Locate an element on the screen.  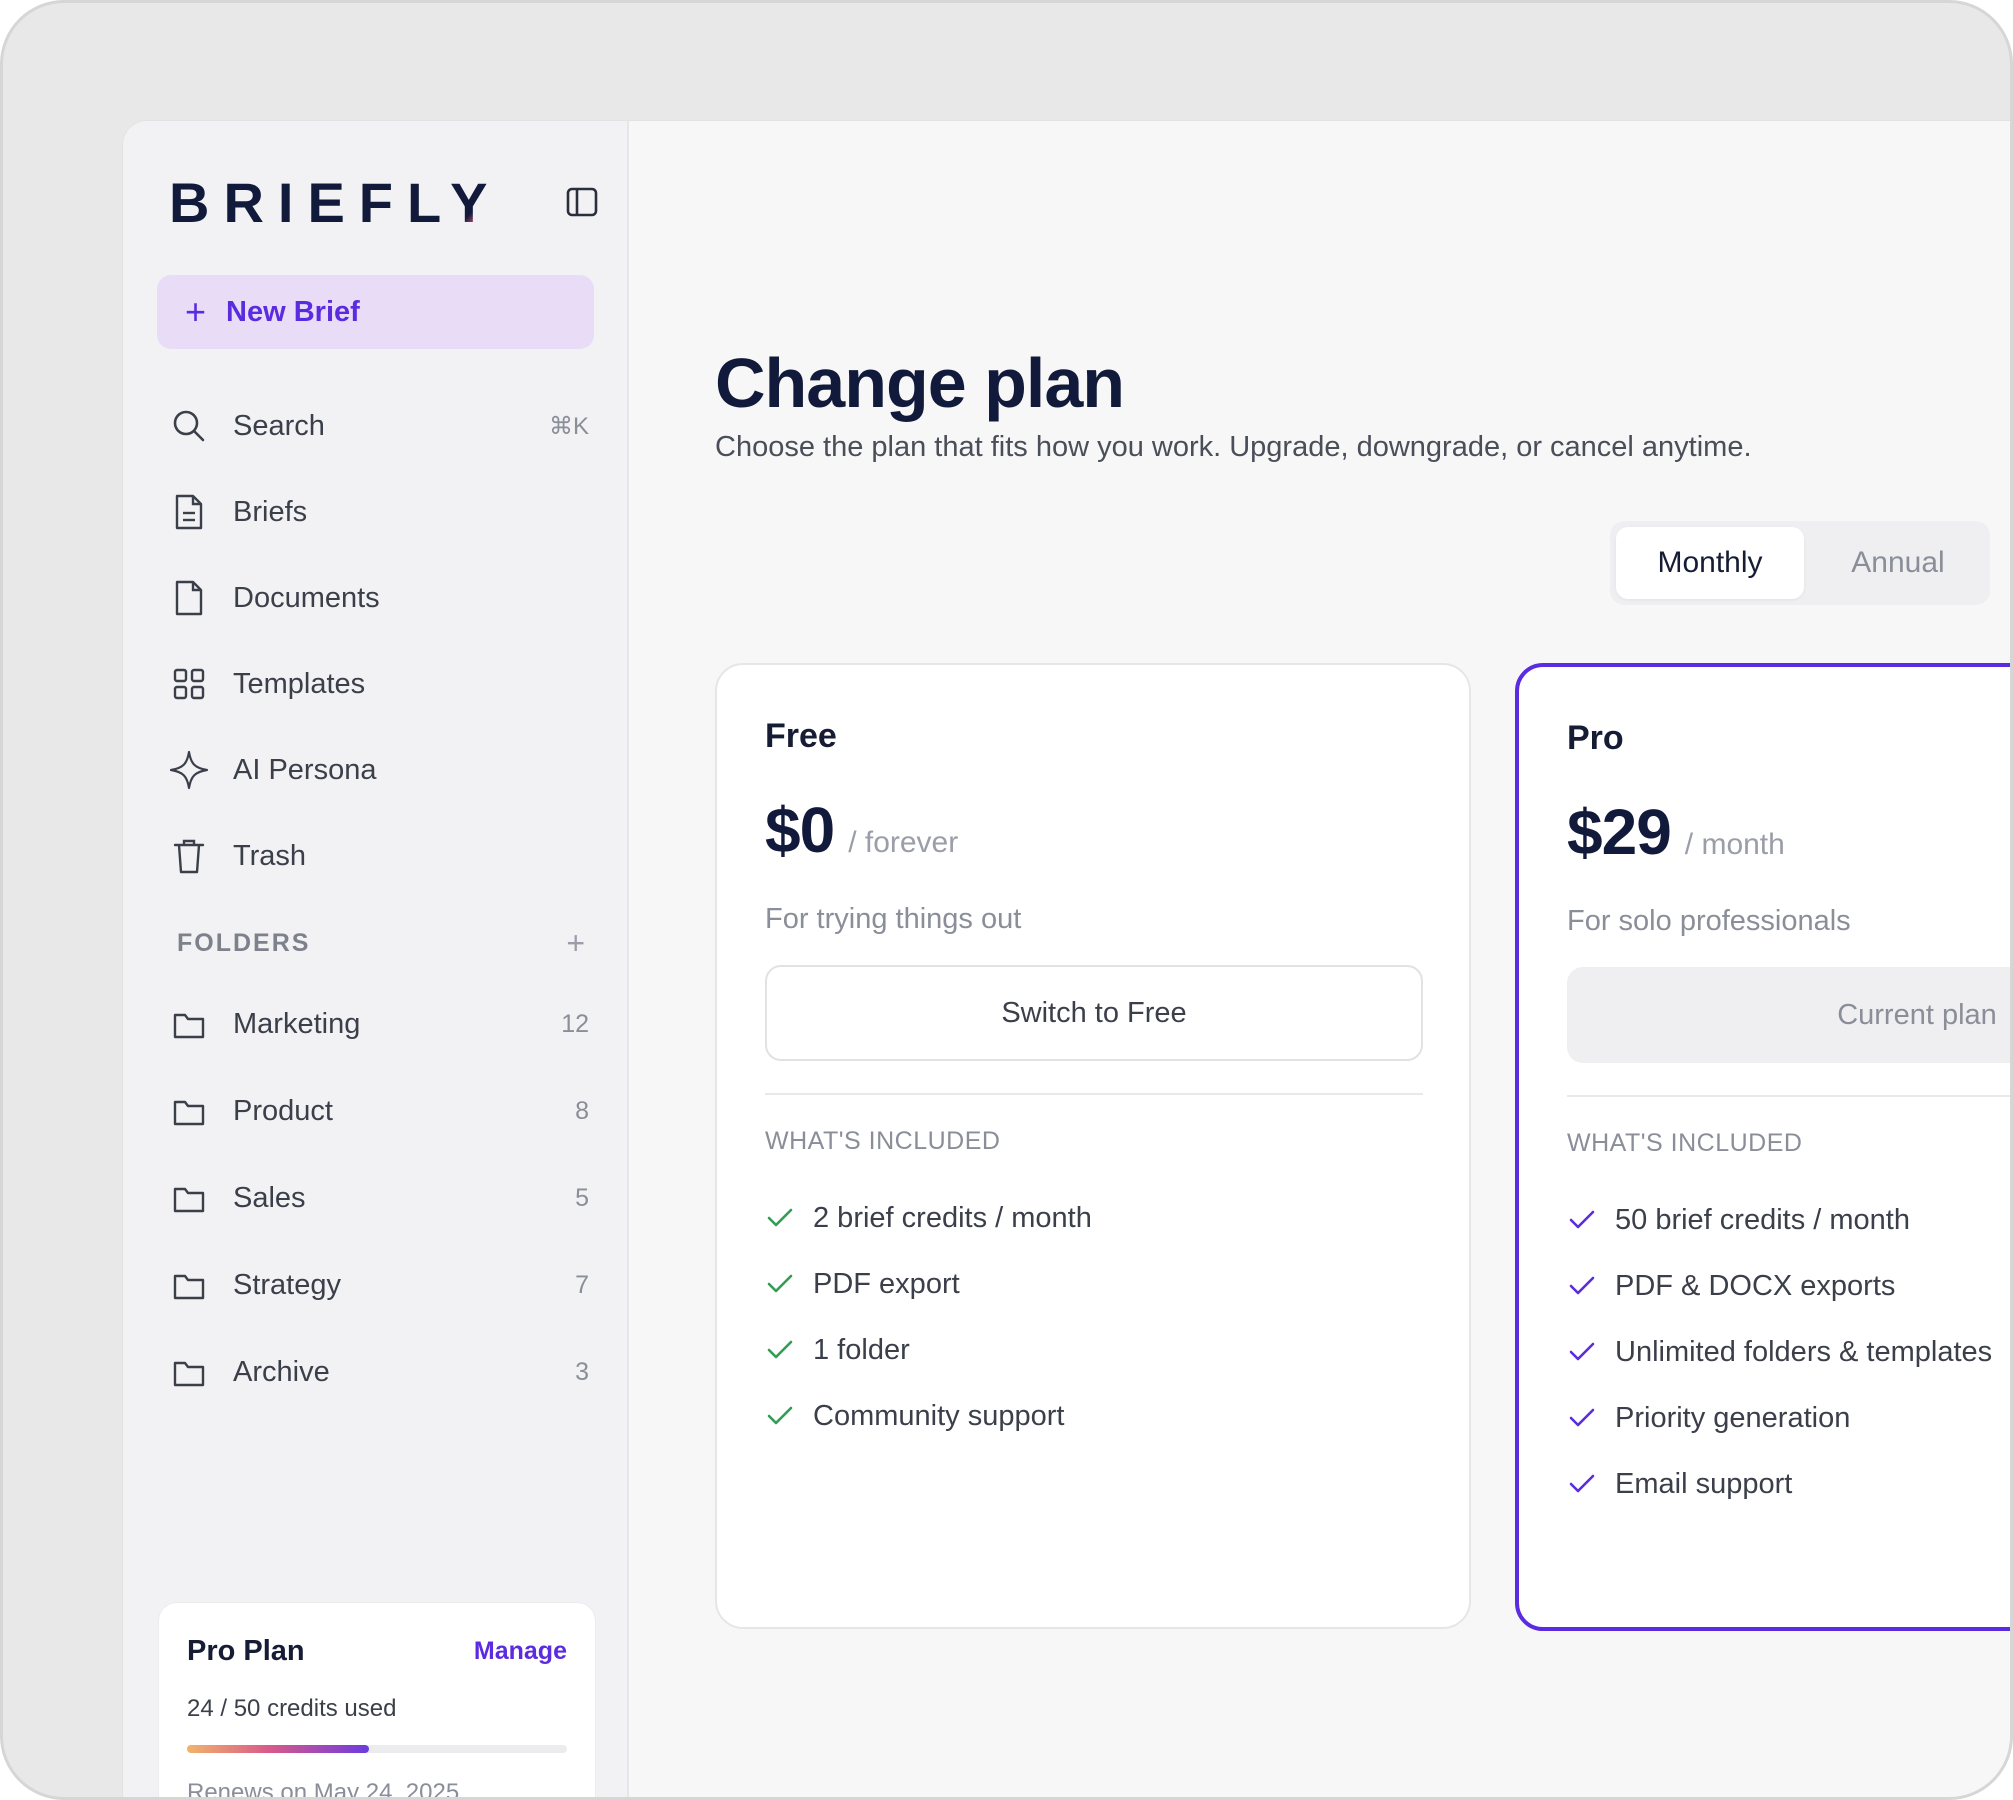
usage-progress-fill is located at coordinates (278, 1749).